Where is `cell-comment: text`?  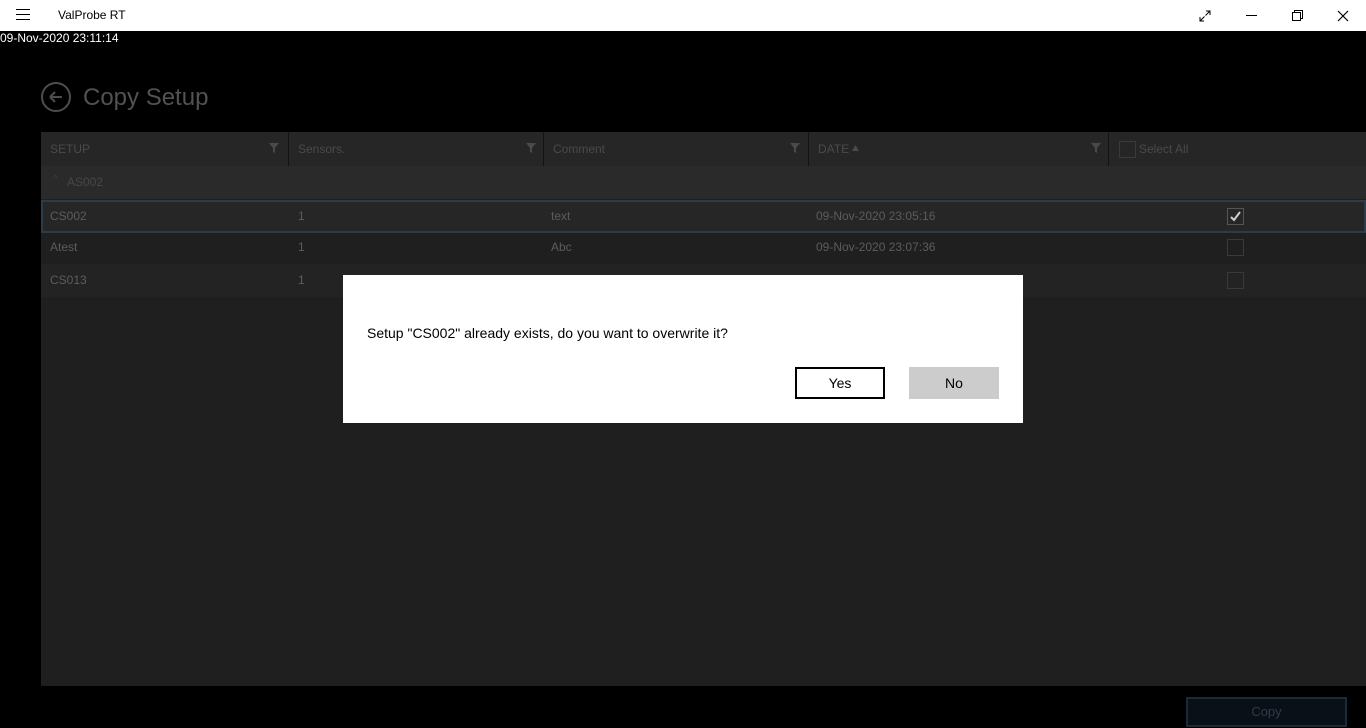 cell-comment: text is located at coordinates (561, 216).